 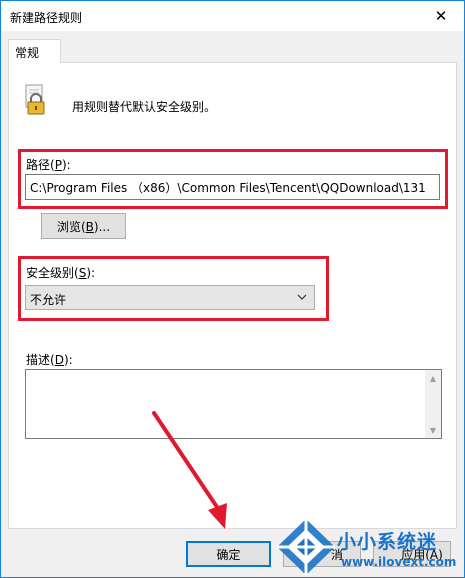 I want to click on description-scrollbar: ▲ ▼, so click(x=433, y=404).